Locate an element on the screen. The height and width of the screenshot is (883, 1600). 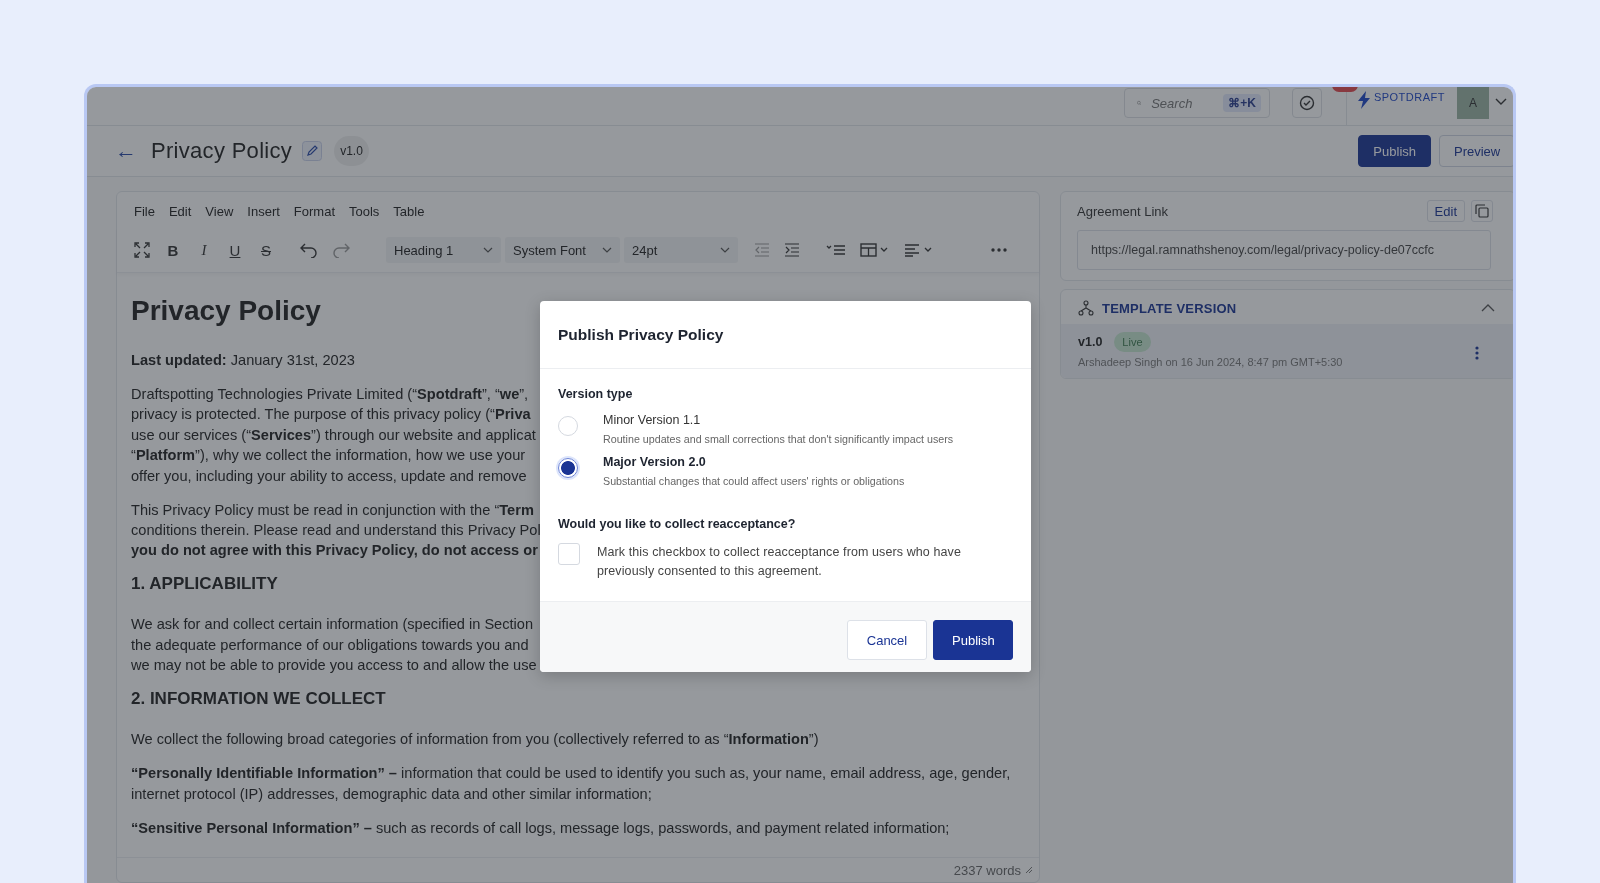
version-meta: Arshadeep Singh on 16 Jun 2024, 8:47 pm GMT+5:30 is located at coordinates (1211, 362).